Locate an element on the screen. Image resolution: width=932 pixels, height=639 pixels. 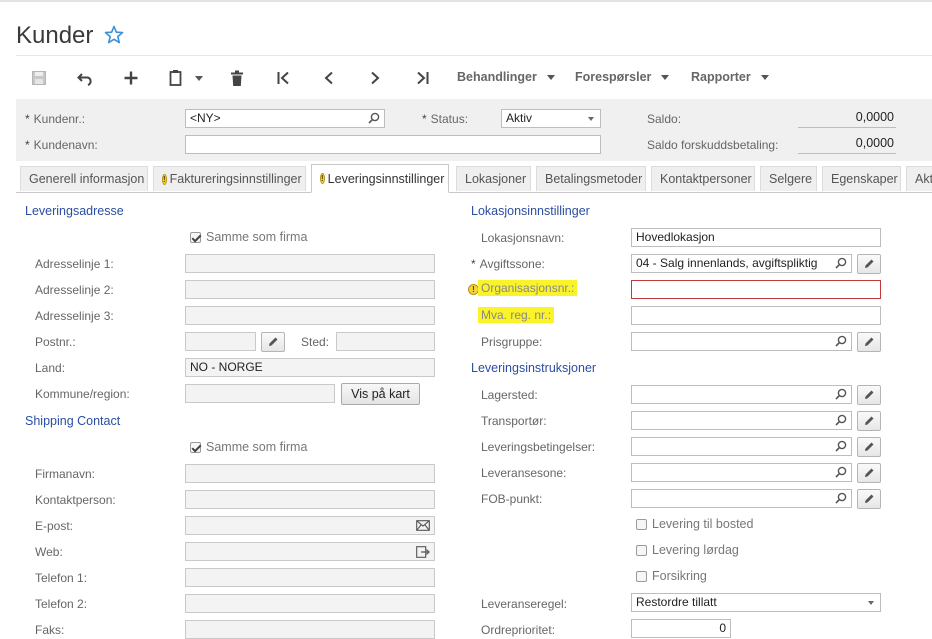
tab-generell-informasjon: Generell informasjon is located at coordinates (84, 178).